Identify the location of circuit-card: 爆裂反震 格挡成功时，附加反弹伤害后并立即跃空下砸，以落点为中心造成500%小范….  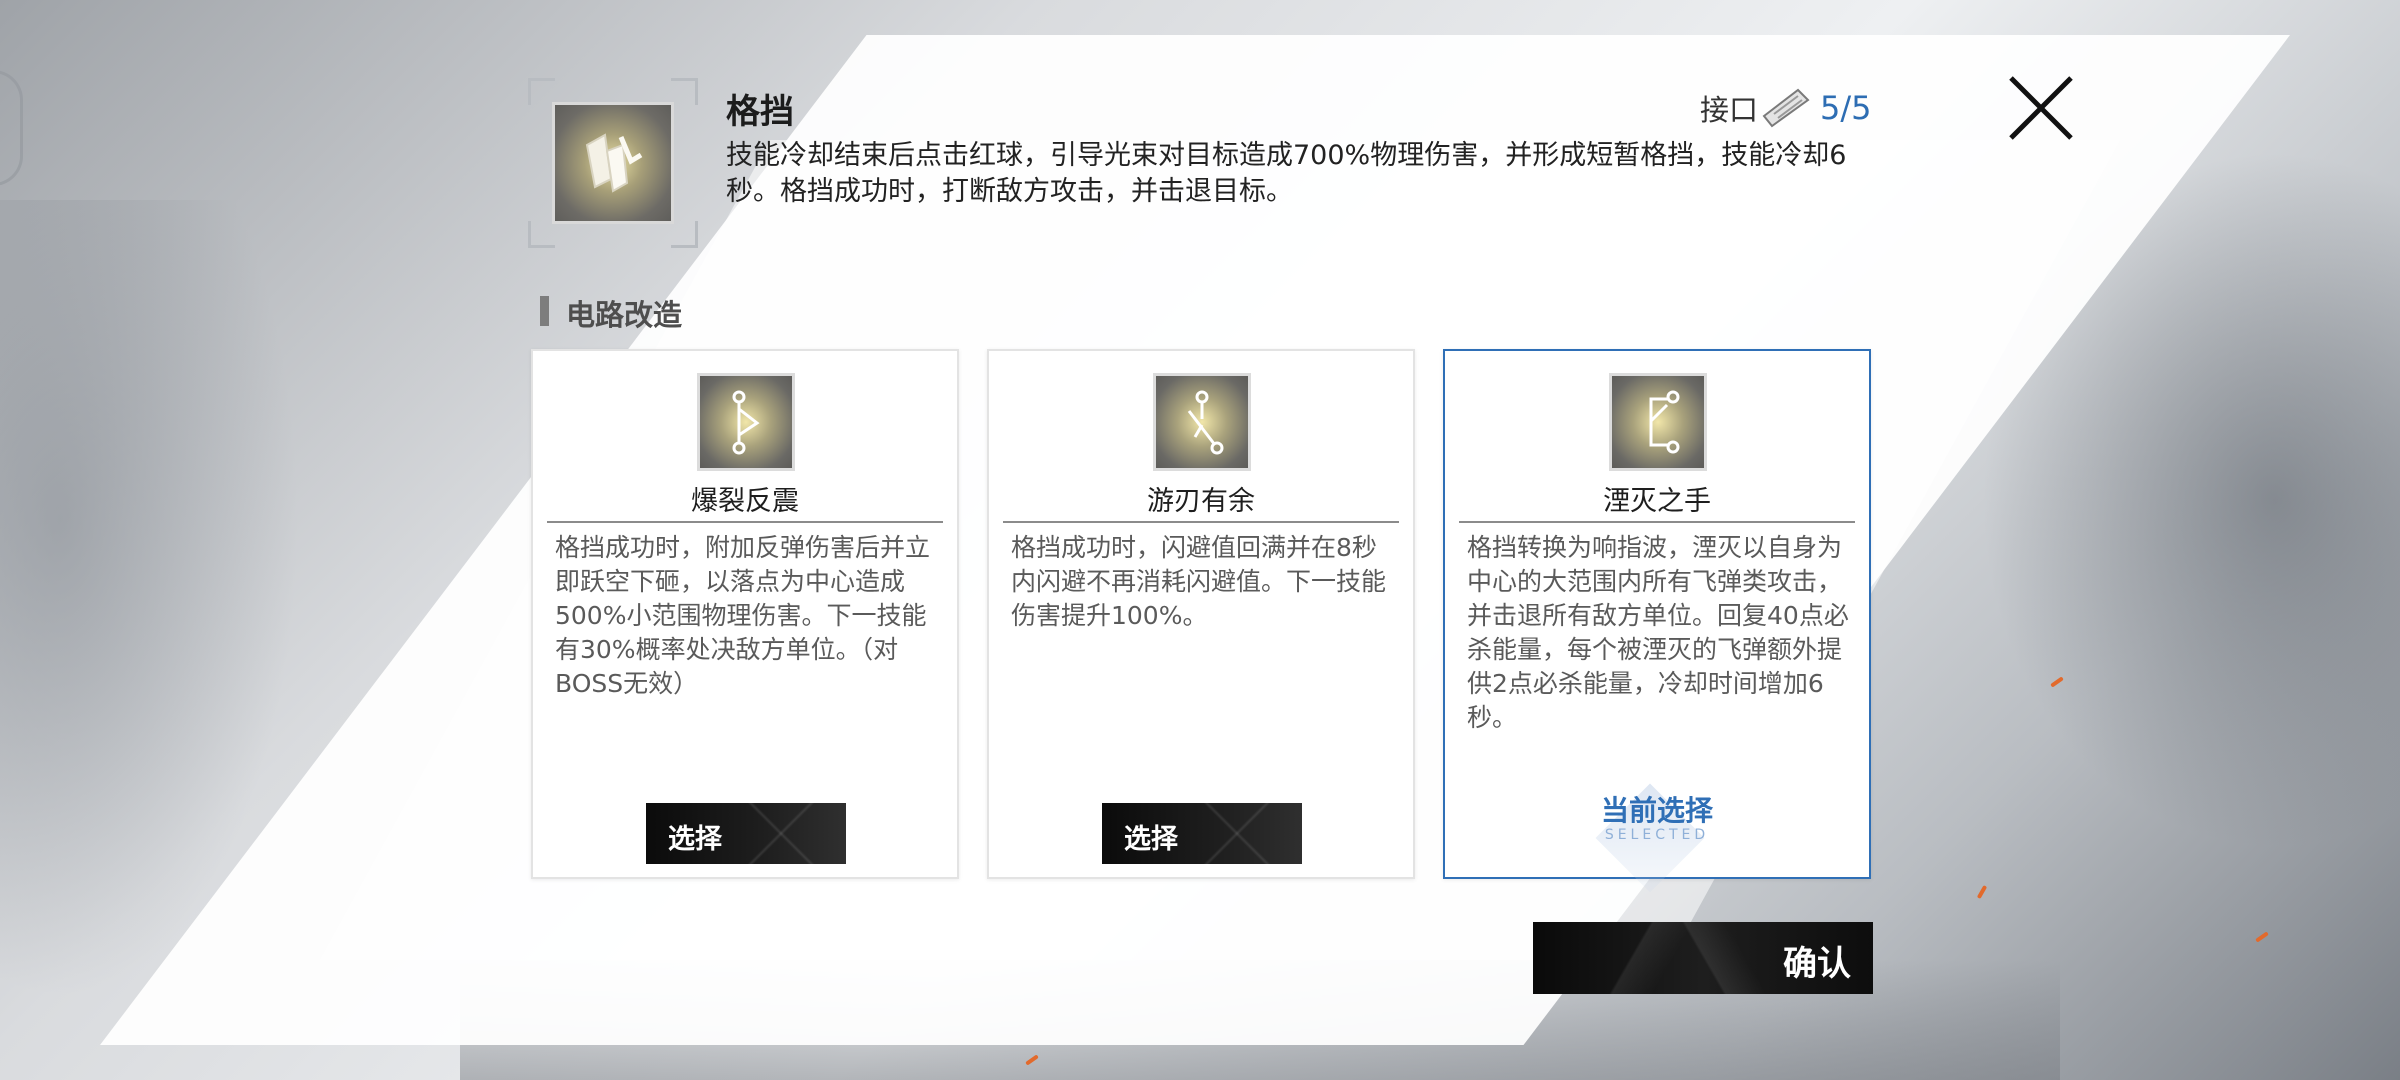
(745, 614).